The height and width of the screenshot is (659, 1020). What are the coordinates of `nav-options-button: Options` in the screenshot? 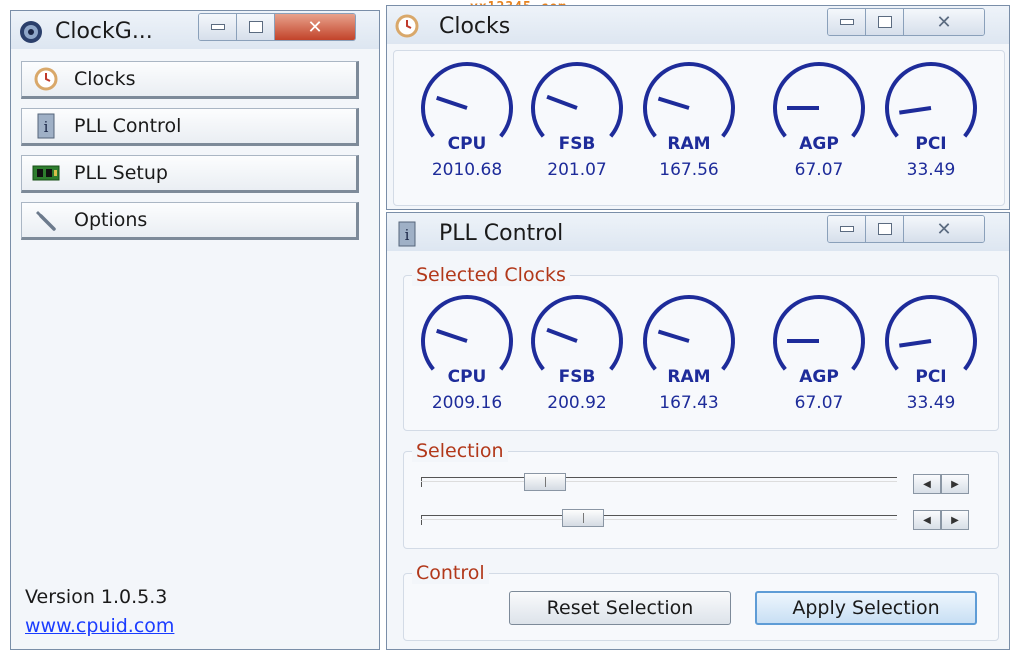 It's located at (190, 221).